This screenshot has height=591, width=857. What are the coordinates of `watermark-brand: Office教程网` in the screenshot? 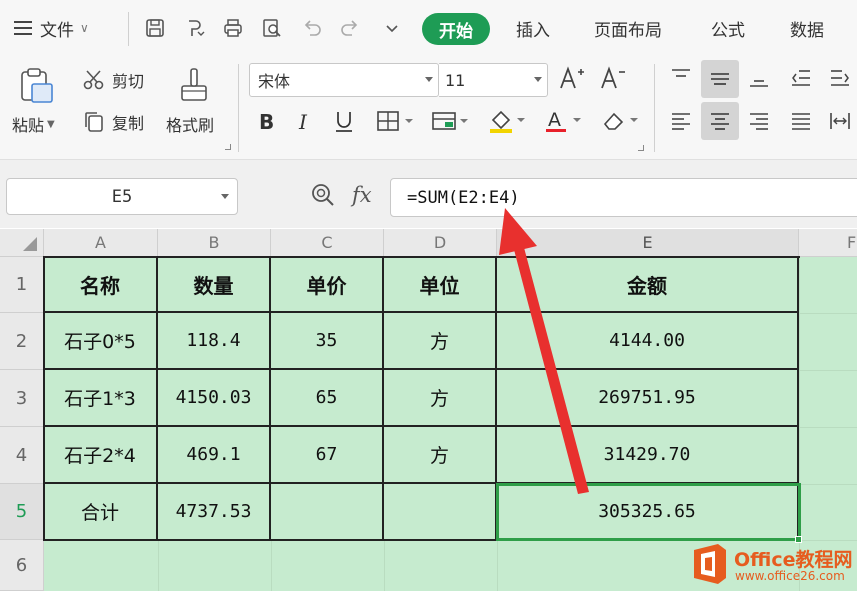 It's located at (793, 560).